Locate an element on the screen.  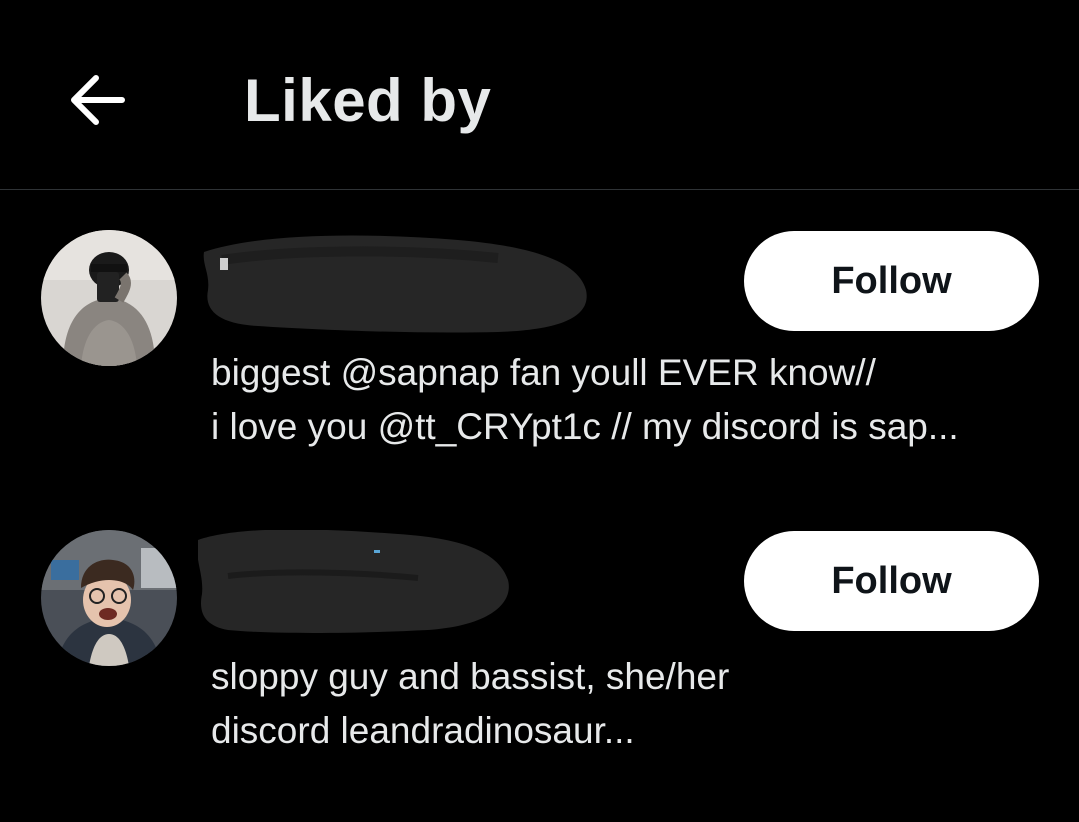
bio-line: sloppy guy and bassist, she/her is located at coordinates (470, 676).